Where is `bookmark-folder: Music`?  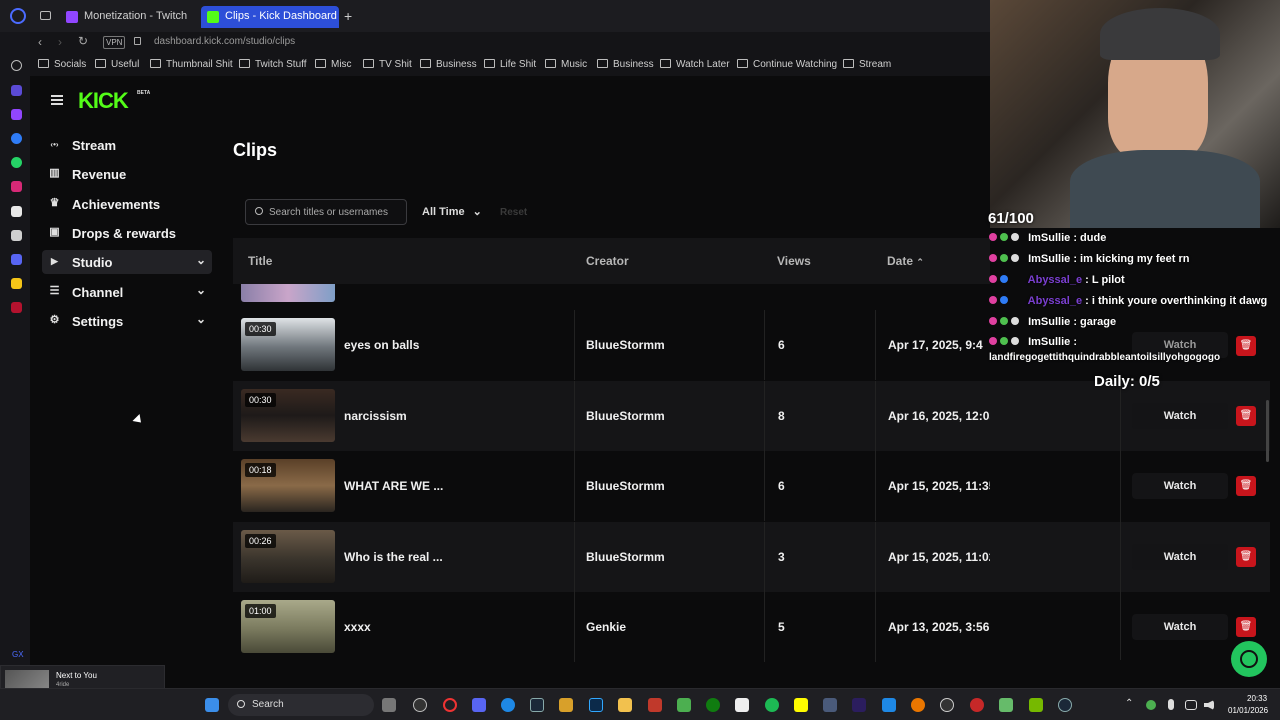 bookmark-folder: Music is located at coordinates (566, 64).